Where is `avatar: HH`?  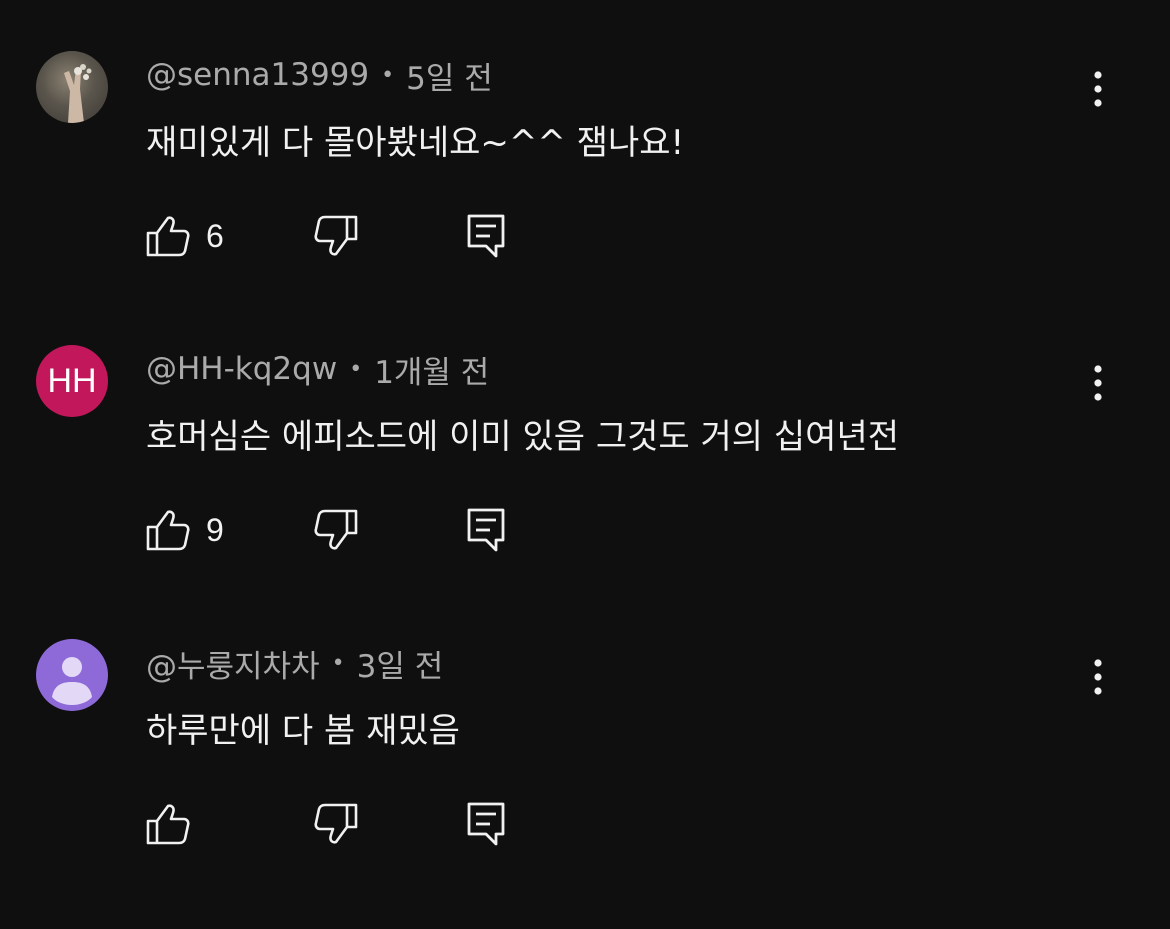
avatar: HH is located at coordinates (72, 381).